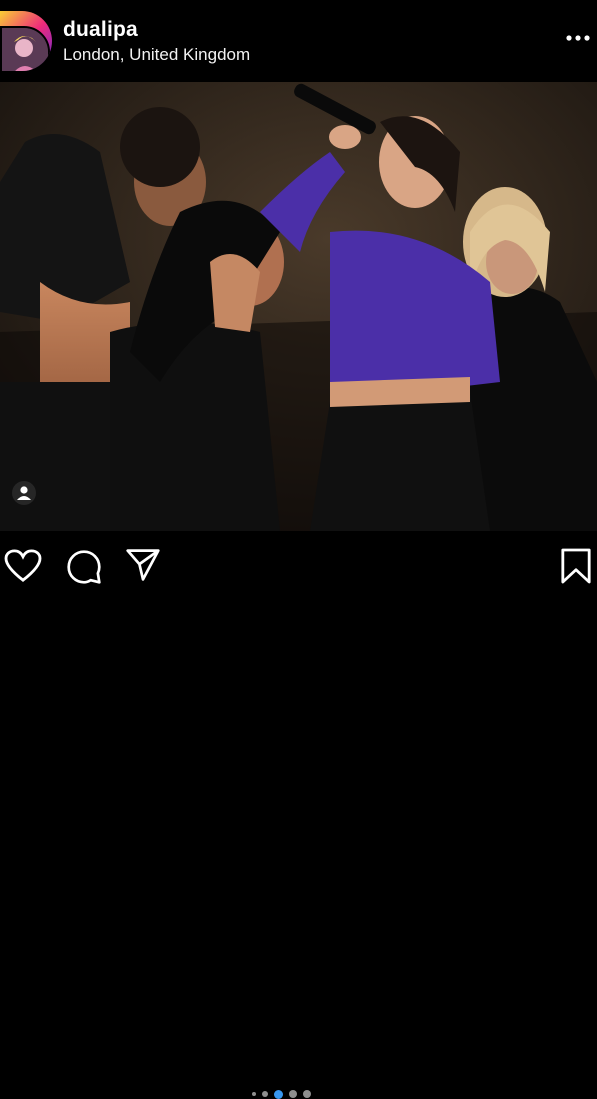 The image size is (597, 1099). Describe the element at coordinates (143, 565) in the screenshot. I see `paper-plane-icon` at that location.